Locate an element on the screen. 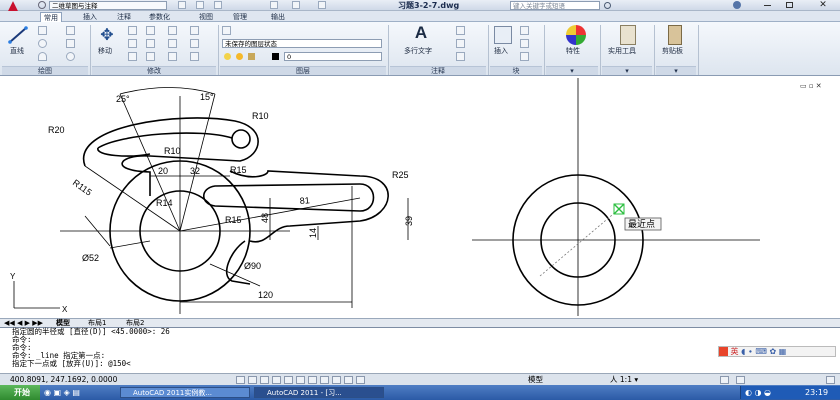  tab-manage: 管理 is located at coordinates (240, 17).